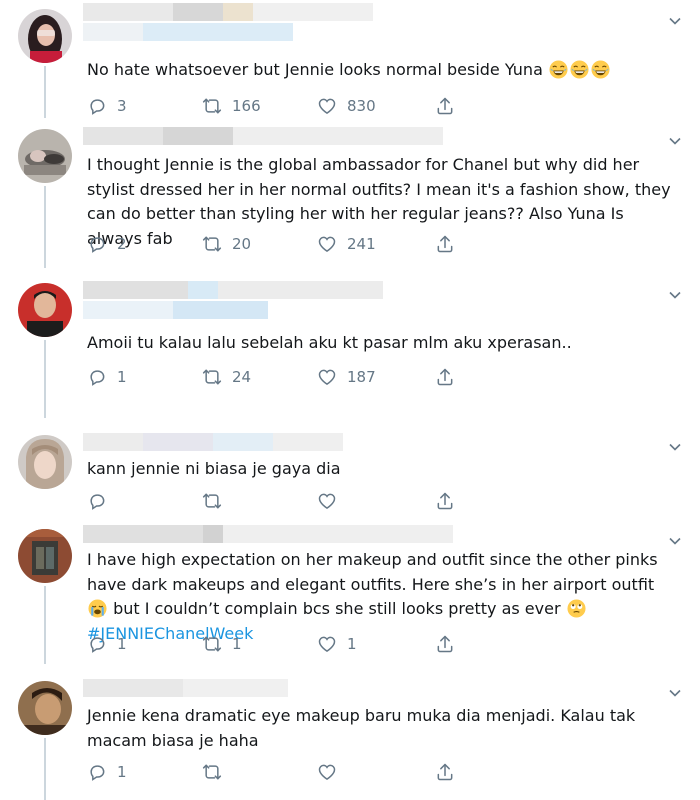 The image size is (700, 800). Describe the element at coordinates (346, 244) in the screenshot. I see `like-button: 241` at that location.